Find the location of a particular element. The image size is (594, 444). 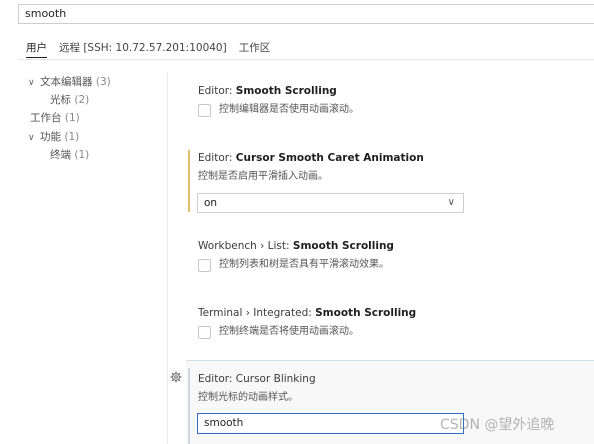

tab-workspace: 工作区 is located at coordinates (255, 49).